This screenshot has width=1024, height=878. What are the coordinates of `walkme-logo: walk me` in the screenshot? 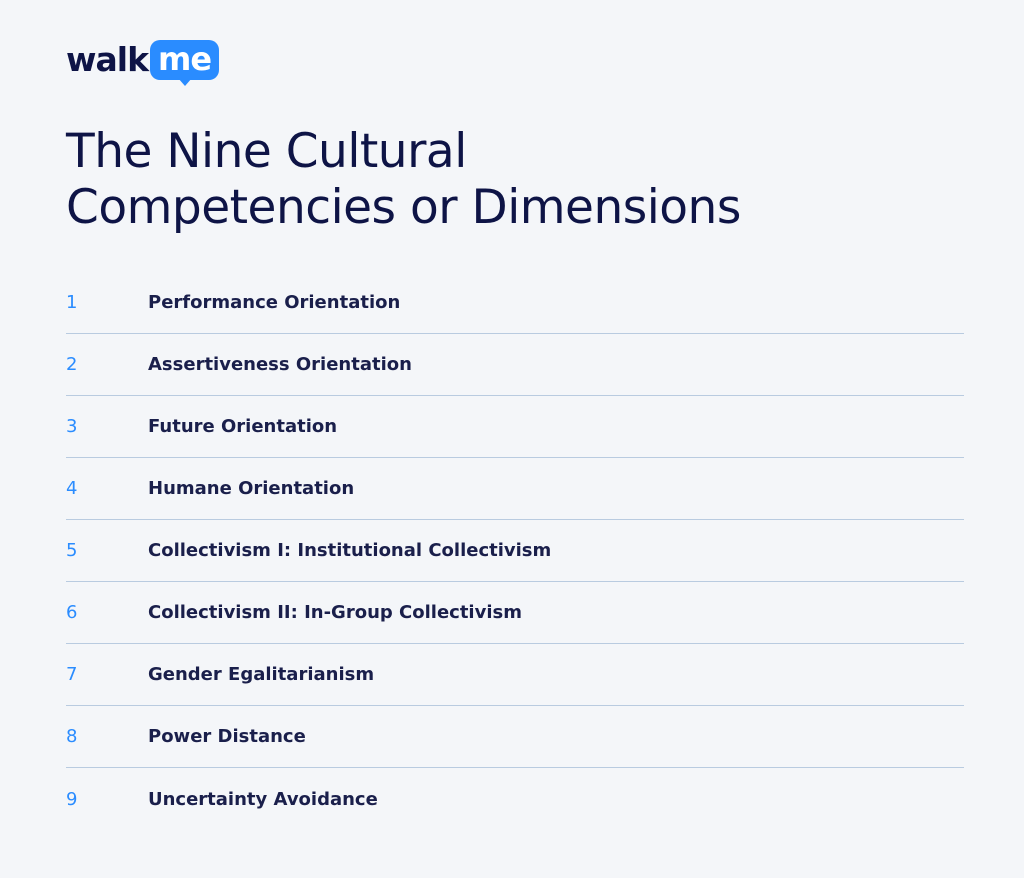 It's located at (143, 63).